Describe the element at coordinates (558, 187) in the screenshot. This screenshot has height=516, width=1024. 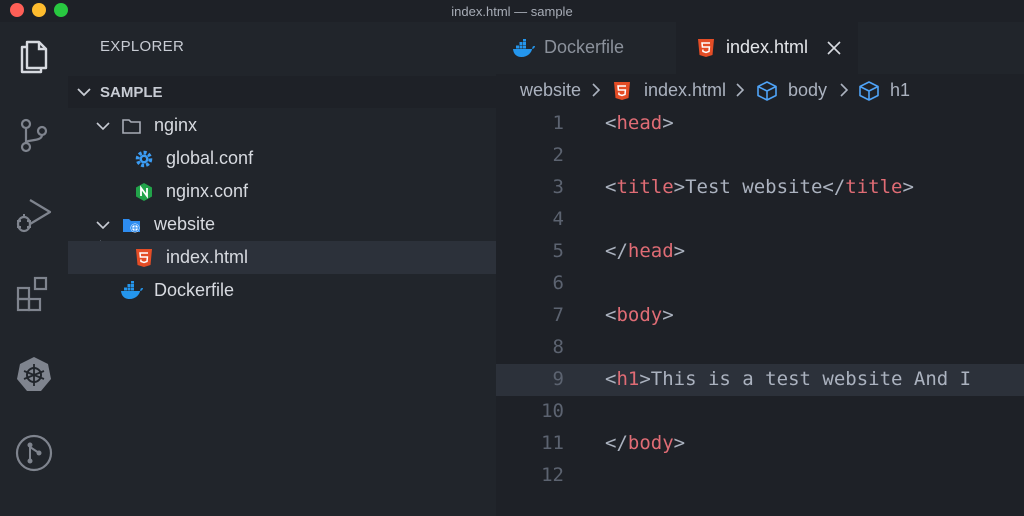
I see `line-number: 3` at that location.